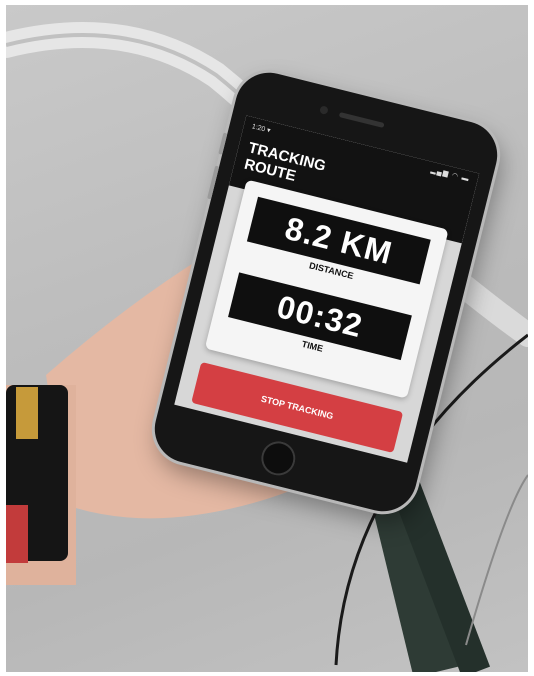  Describe the element at coordinates (324, 110) in the screenshot. I see `front-camera` at that location.